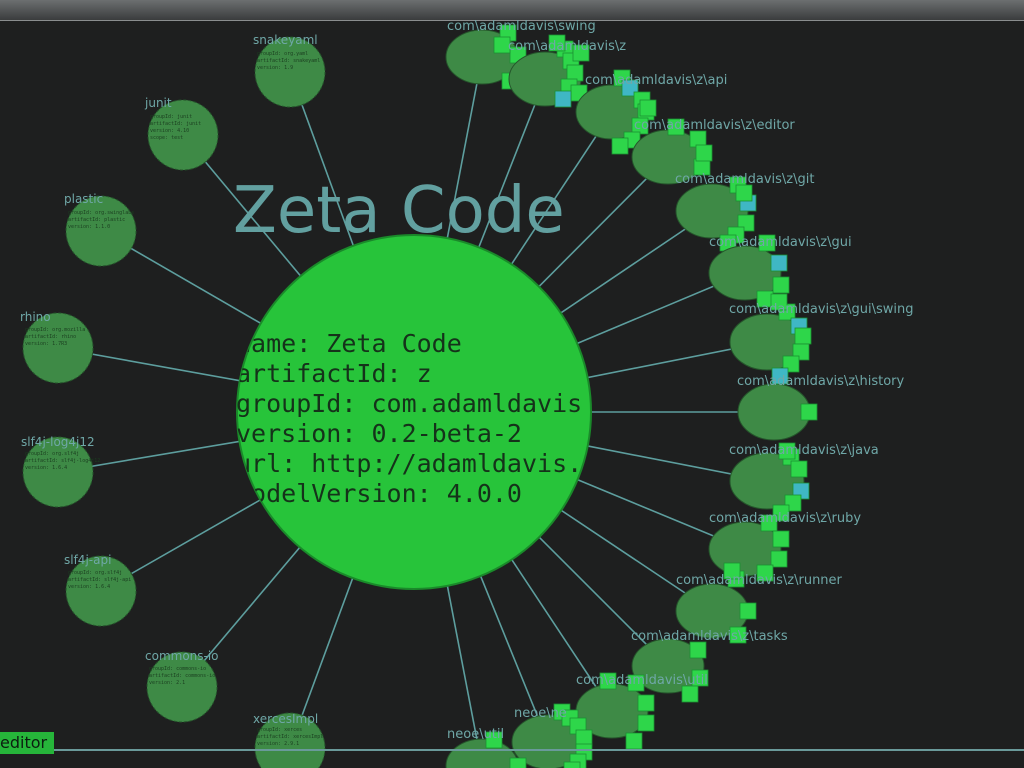  I want to click on dependency-detail: version: 1.7R3, so click(46, 344).